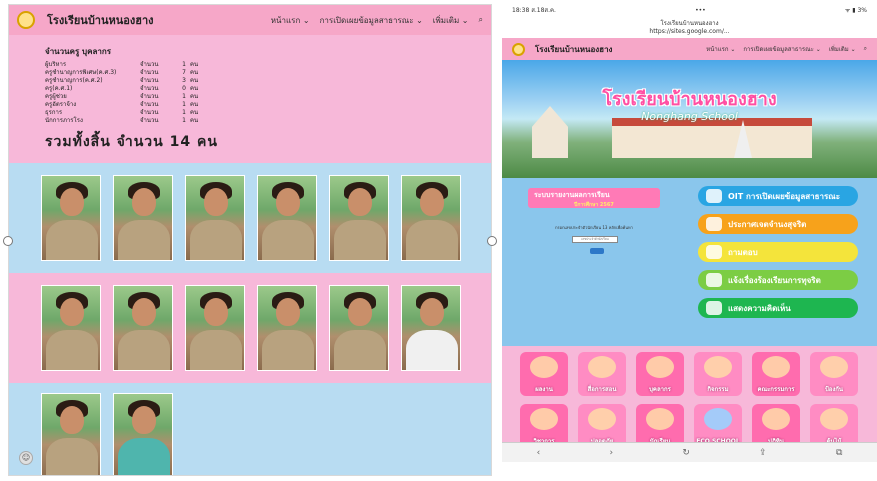 Image resolution: width=877 pixels, height=481 pixels. Describe the element at coordinates (714, 308) in the screenshot. I see `comment-icon` at that location.